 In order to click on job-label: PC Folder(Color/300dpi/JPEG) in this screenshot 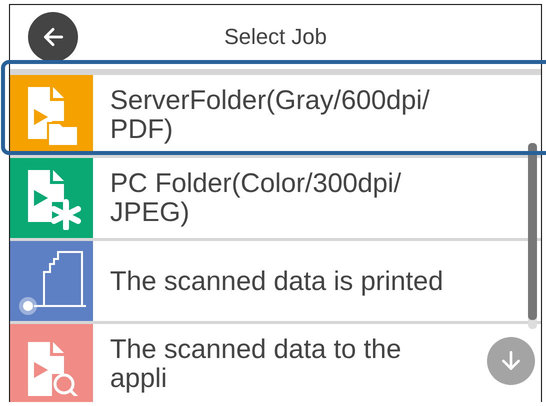, I will do `click(256, 198)`.